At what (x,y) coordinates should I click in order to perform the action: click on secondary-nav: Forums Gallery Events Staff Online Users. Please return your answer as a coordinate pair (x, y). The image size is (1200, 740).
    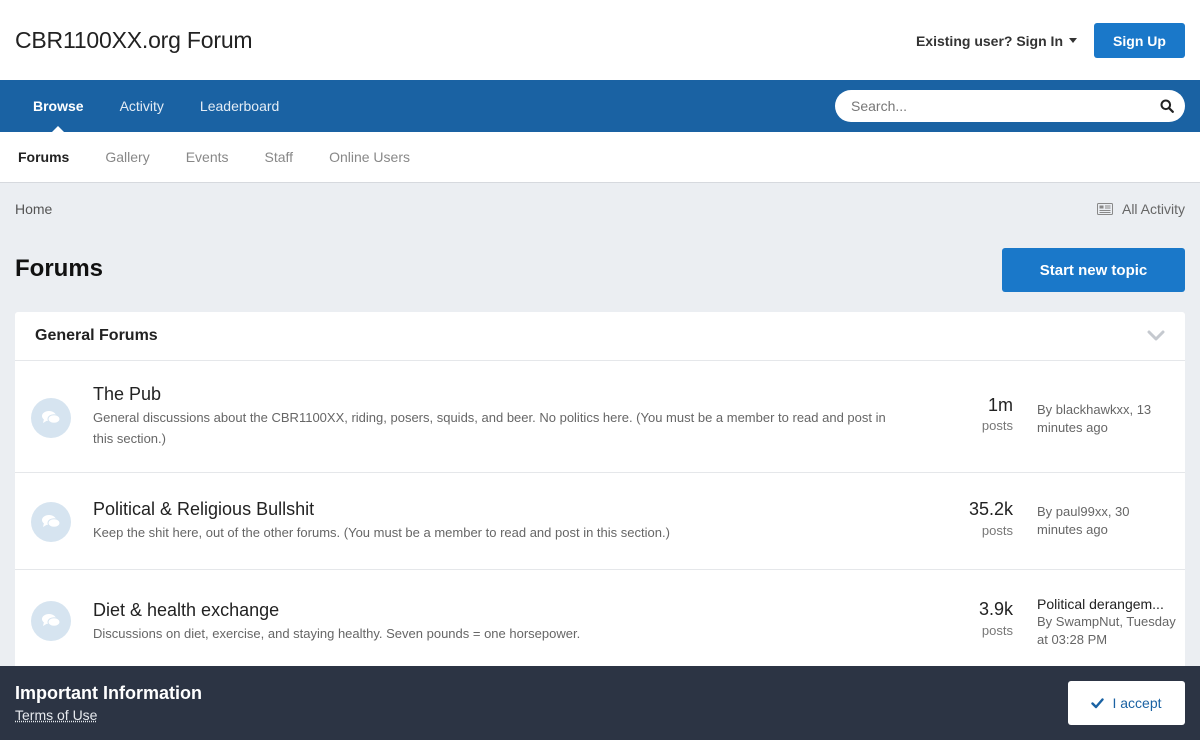
    Looking at the image, I should click on (600, 157).